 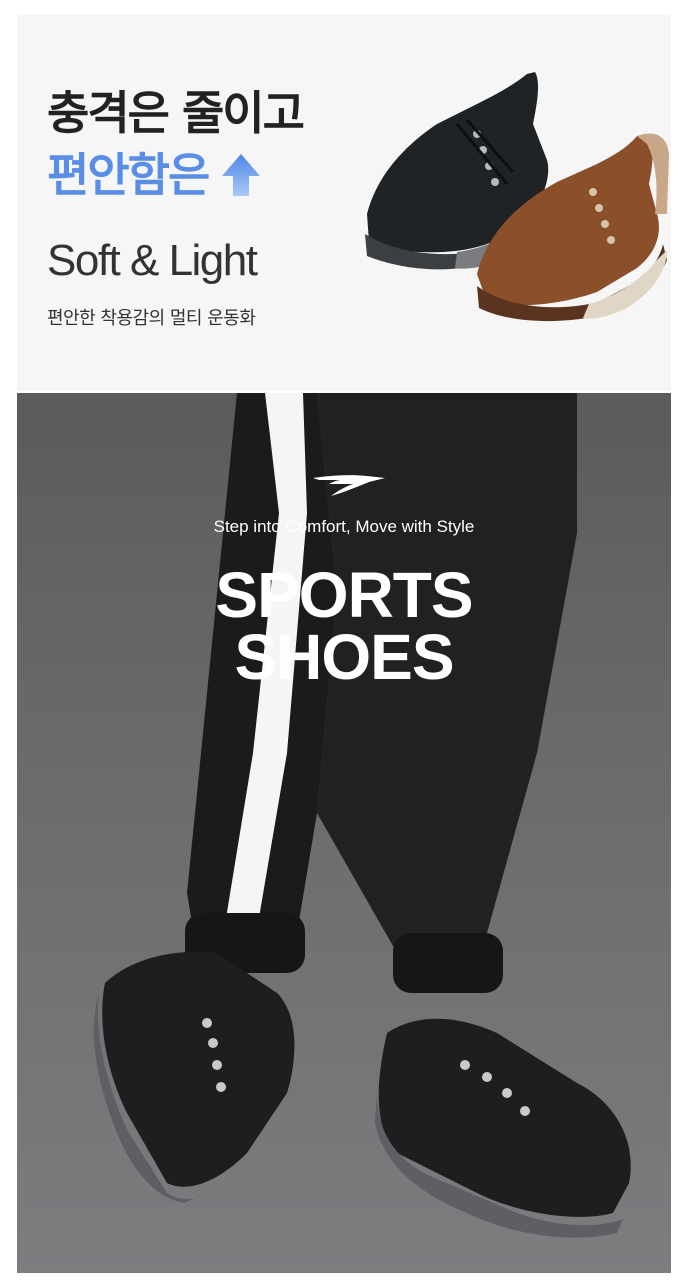 What do you see at coordinates (176, 113) in the screenshot?
I see `headline-line-1: 충격은 줄이고` at bounding box center [176, 113].